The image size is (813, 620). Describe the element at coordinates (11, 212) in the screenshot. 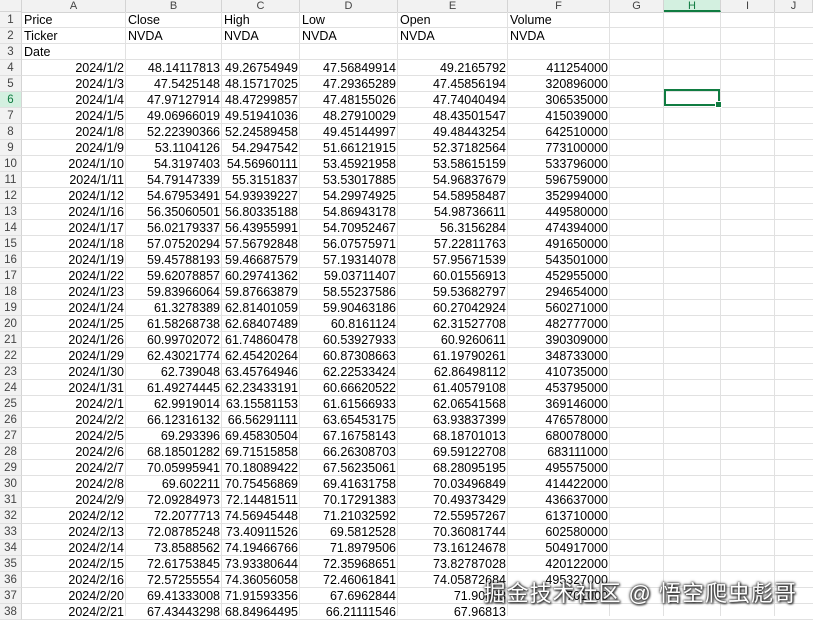

I see `row-header-13: 13` at that location.